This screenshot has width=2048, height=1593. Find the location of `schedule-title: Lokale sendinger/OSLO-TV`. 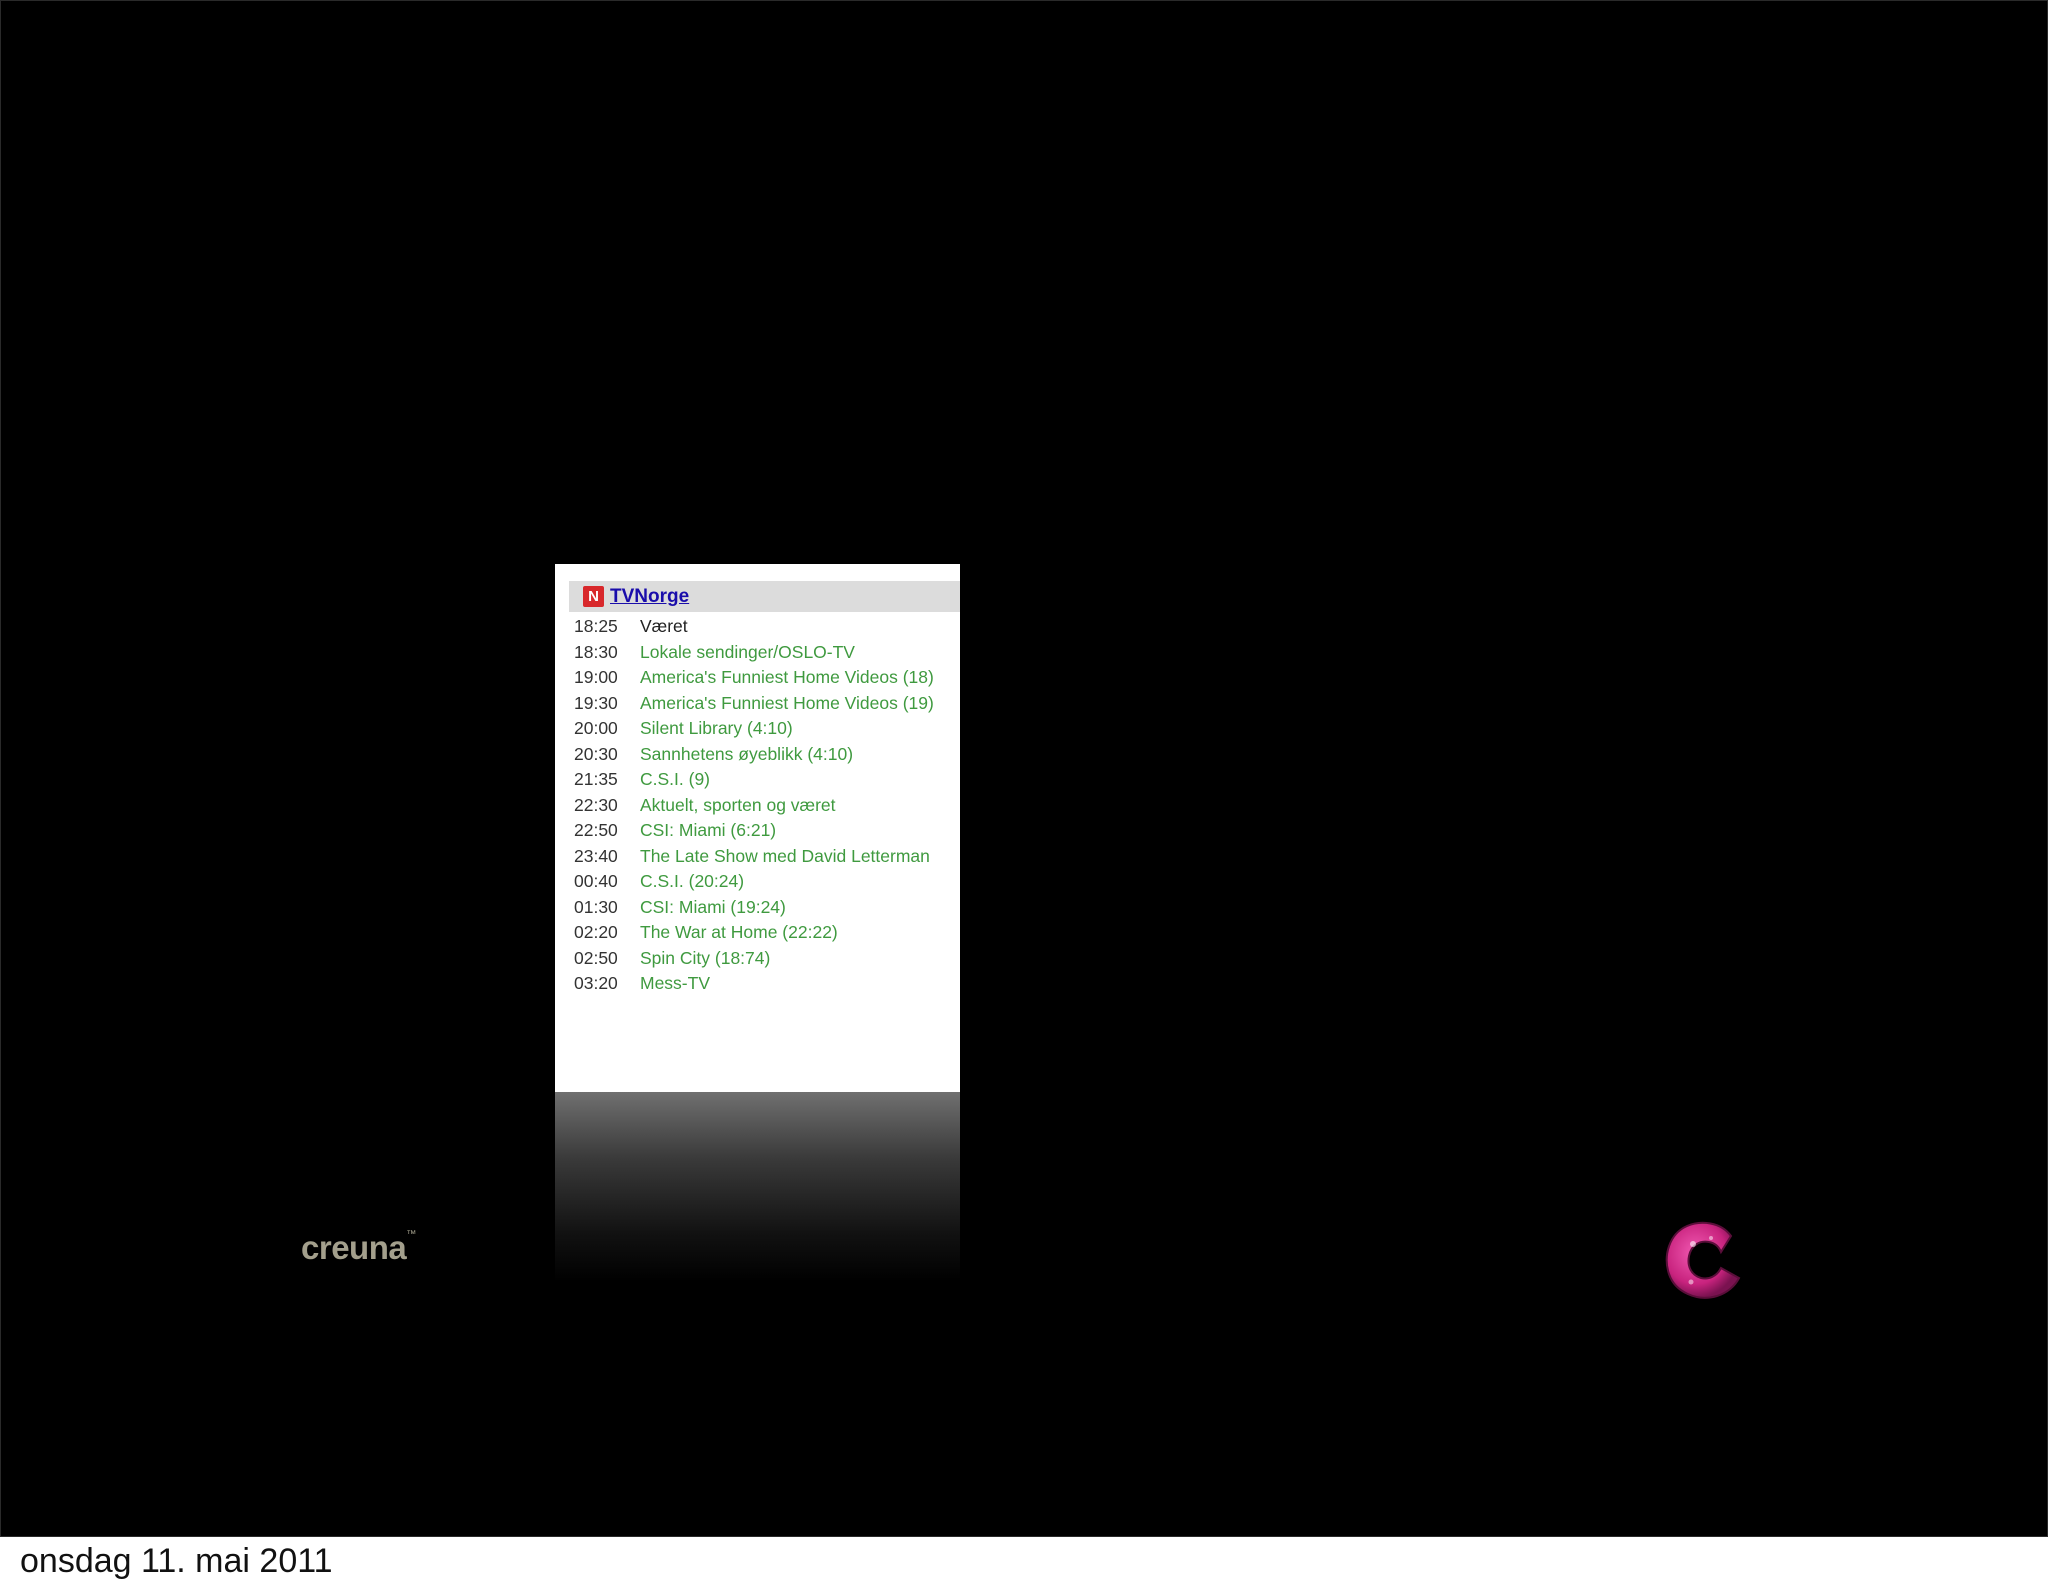

schedule-title: Lokale sendinger/OSLO-TV is located at coordinates (797, 652).